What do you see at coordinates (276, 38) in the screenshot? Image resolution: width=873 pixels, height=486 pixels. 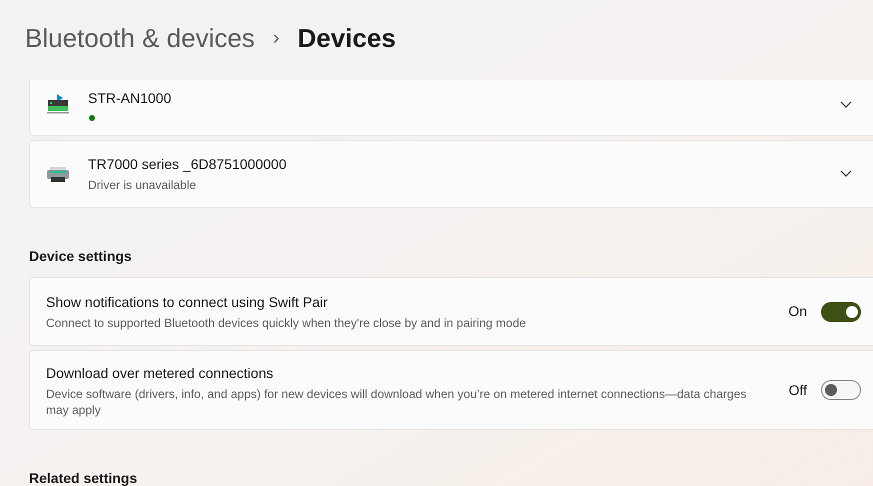 I see `chevron-icon: ›` at bounding box center [276, 38].